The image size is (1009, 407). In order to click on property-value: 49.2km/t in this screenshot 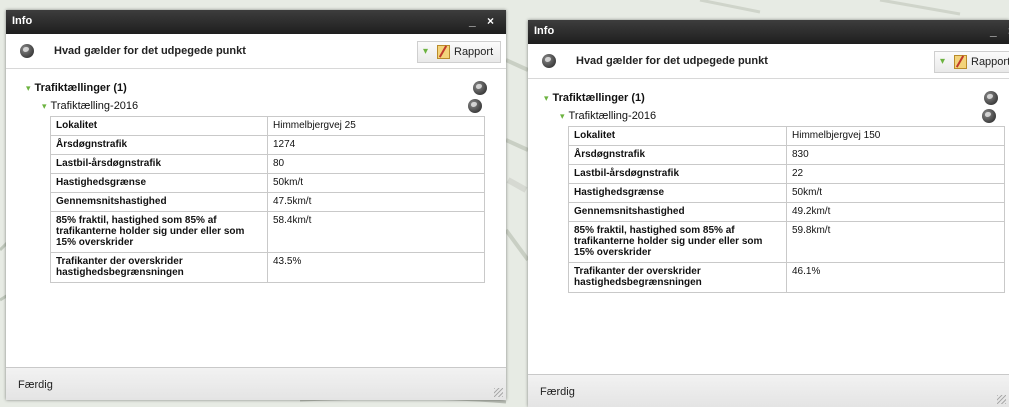, I will do `click(895, 212)`.